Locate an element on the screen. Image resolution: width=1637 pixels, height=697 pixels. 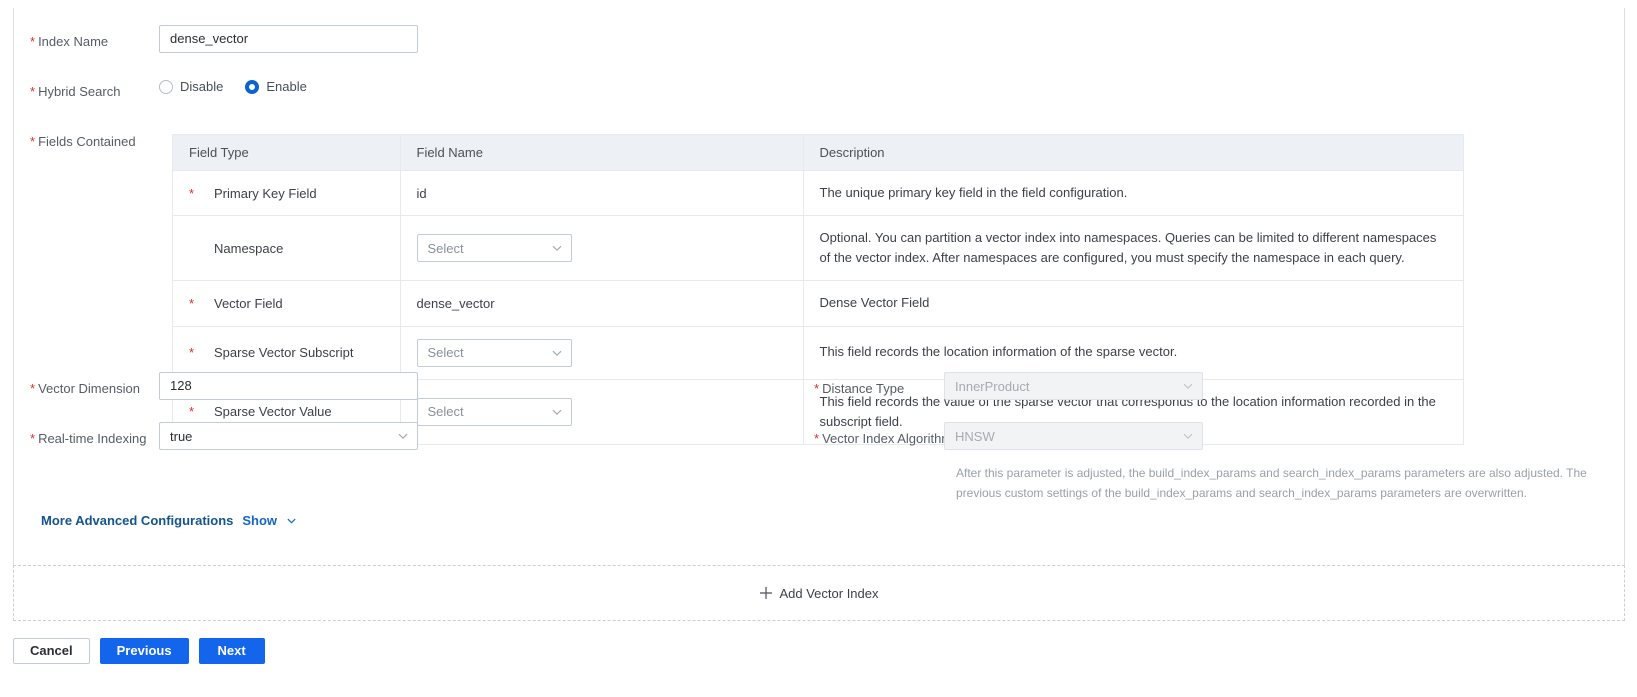
more-advanced-configurations: More Advanced Configurations Show is located at coordinates (169, 520).